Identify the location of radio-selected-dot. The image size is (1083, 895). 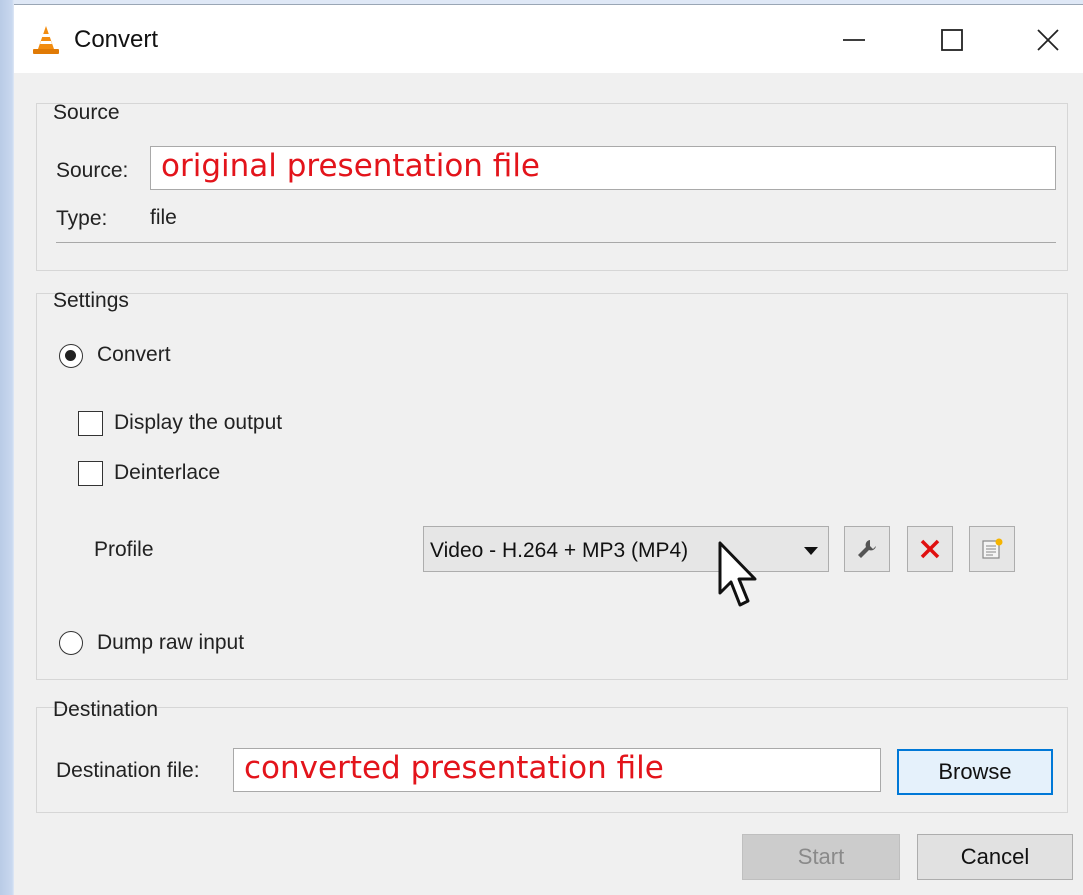
(70, 355).